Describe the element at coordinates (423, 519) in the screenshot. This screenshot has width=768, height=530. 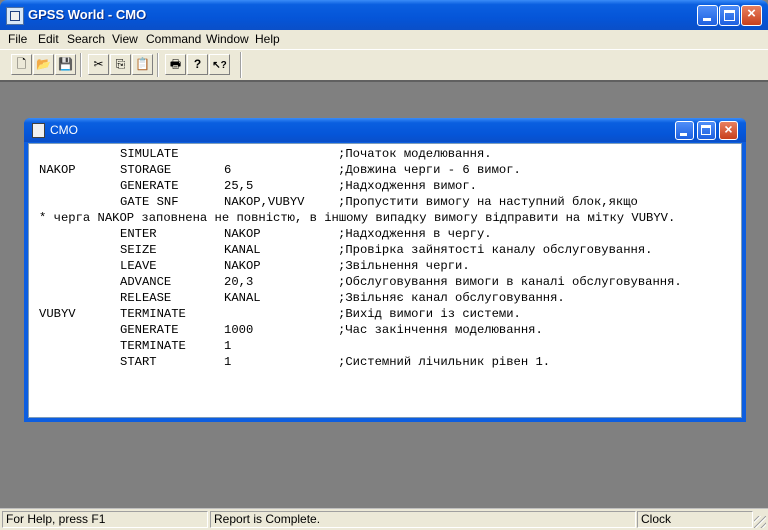
I see `status-report: Report is Complete.` at that location.